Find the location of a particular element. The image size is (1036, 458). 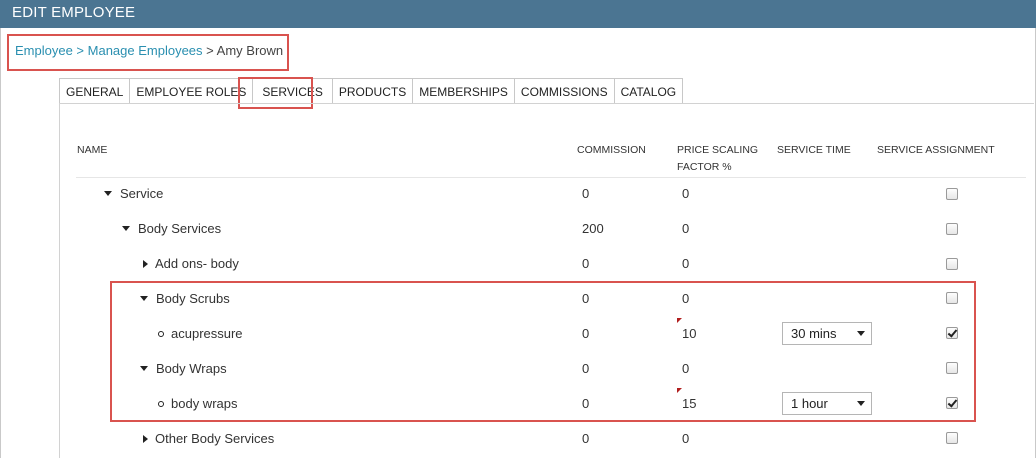

tree-row-acupressure: acupressure is located at coordinates (200, 333).